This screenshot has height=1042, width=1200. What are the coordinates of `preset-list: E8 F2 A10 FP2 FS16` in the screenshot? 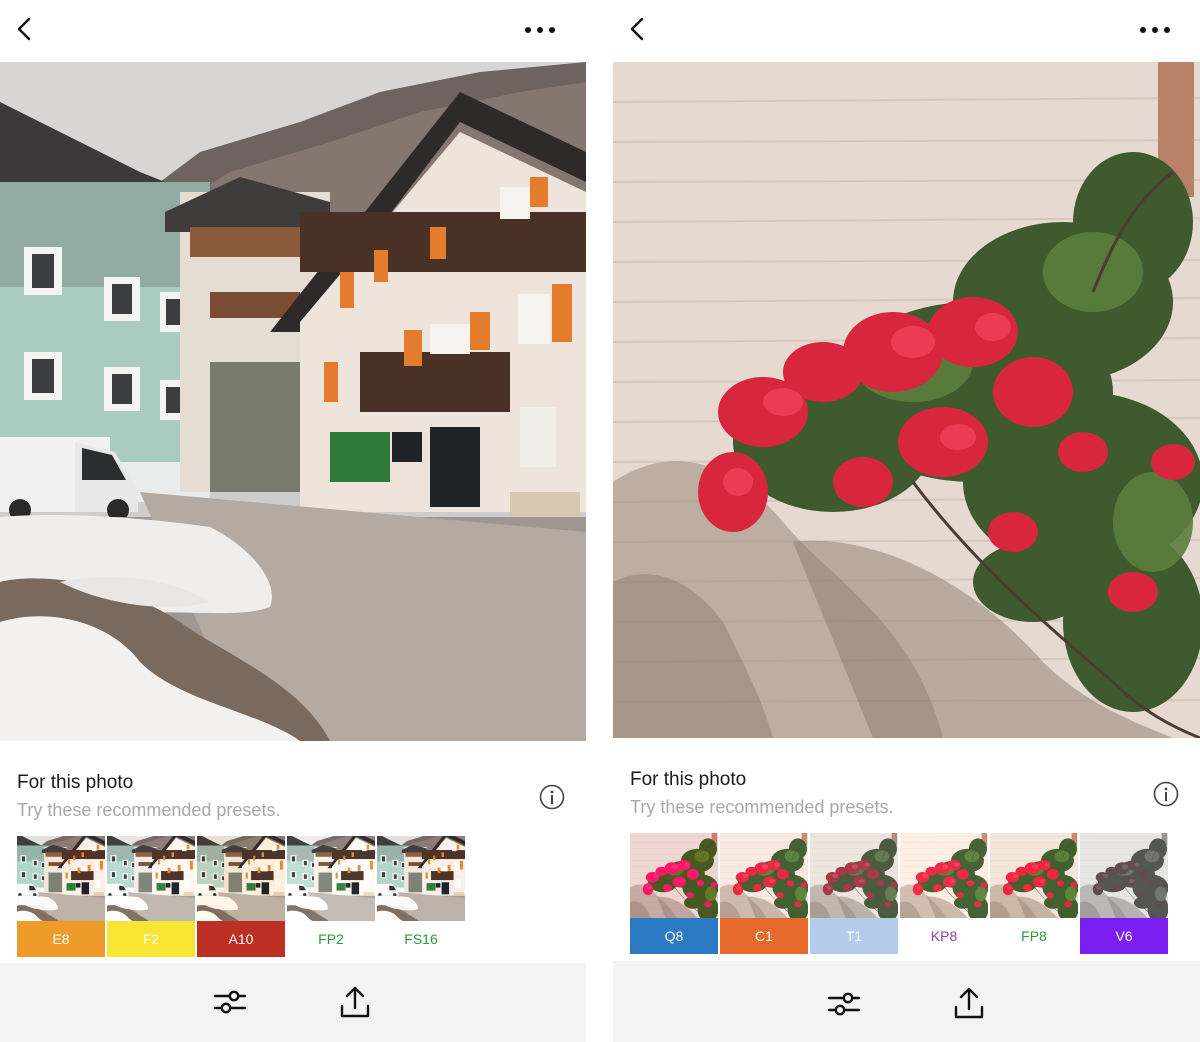 It's located at (241, 896).